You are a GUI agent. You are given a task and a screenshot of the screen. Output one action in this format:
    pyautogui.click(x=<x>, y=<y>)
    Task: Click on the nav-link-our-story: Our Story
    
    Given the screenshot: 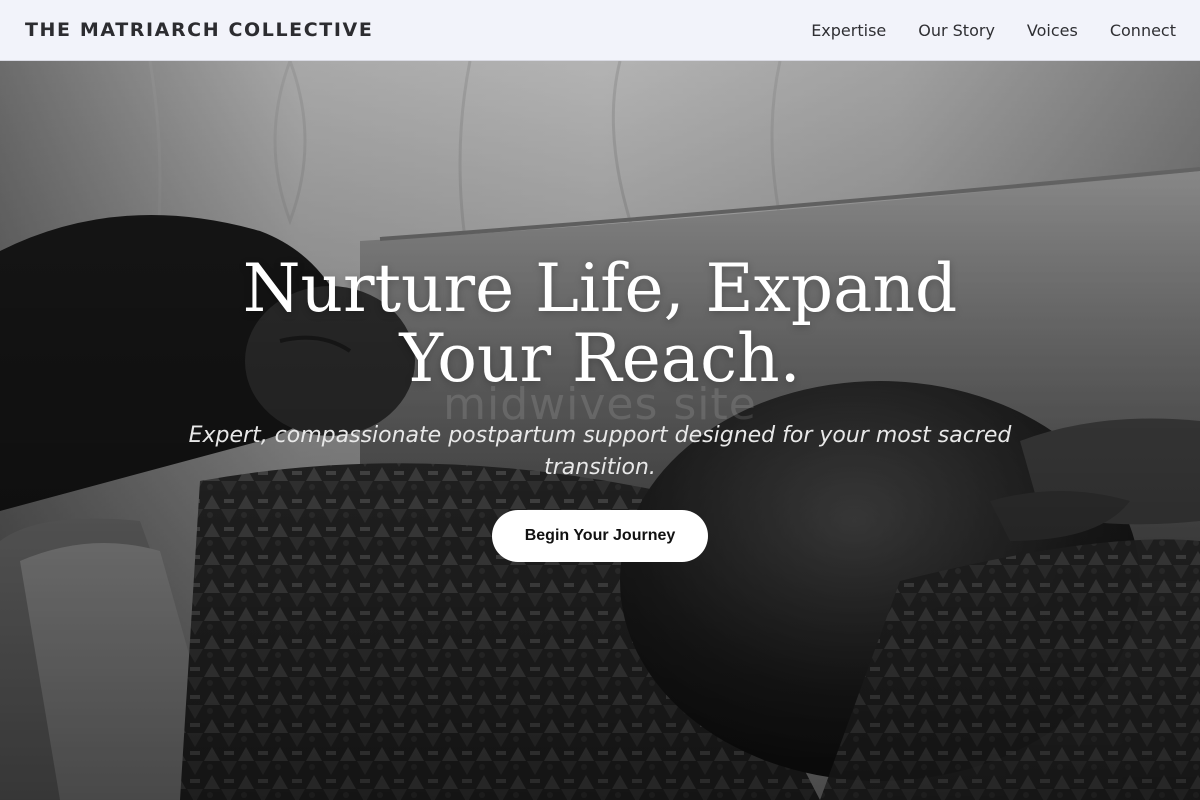 What is the action you would take?
    pyautogui.click(x=956, y=30)
    